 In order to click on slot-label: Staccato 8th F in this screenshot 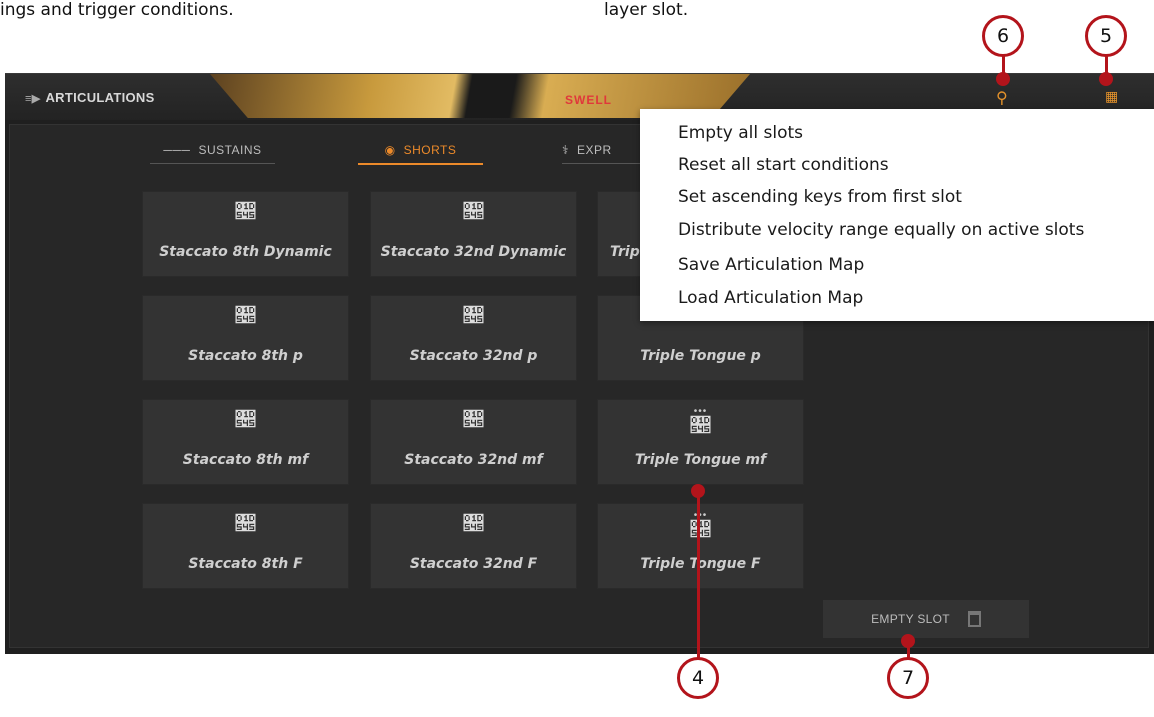, I will do `click(245, 564)`.